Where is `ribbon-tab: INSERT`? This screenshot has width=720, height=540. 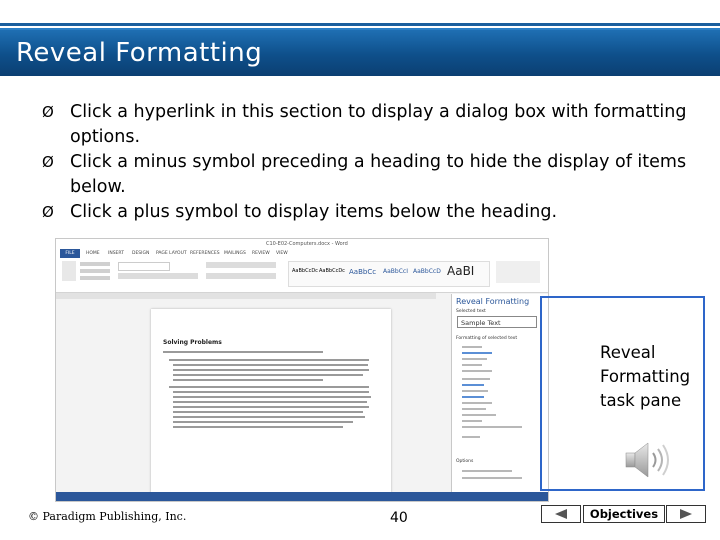 ribbon-tab: INSERT is located at coordinates (116, 253).